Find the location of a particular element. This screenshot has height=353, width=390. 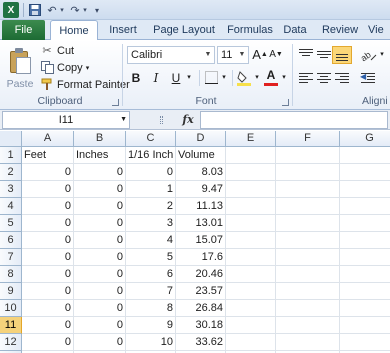

cell-f6 is located at coordinates (308, 240).